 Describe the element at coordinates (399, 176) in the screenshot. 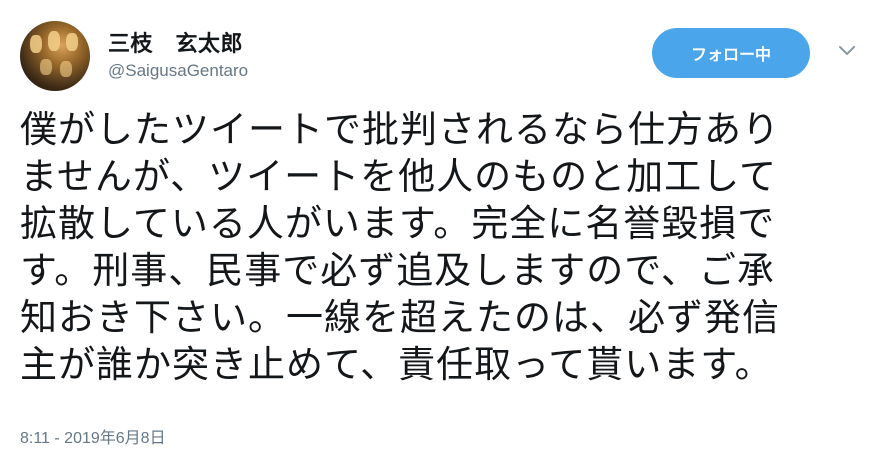

I see `tweet-text-line: ませんが、ツイートを他人のものと加工して` at that location.